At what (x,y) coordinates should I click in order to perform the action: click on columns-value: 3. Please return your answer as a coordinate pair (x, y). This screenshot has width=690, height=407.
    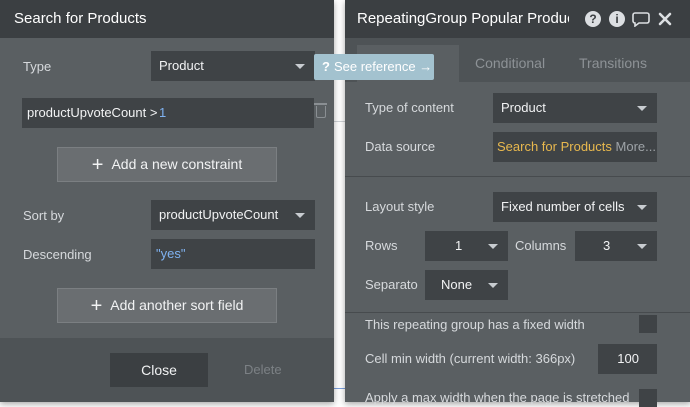
    Looking at the image, I should click on (607, 245).